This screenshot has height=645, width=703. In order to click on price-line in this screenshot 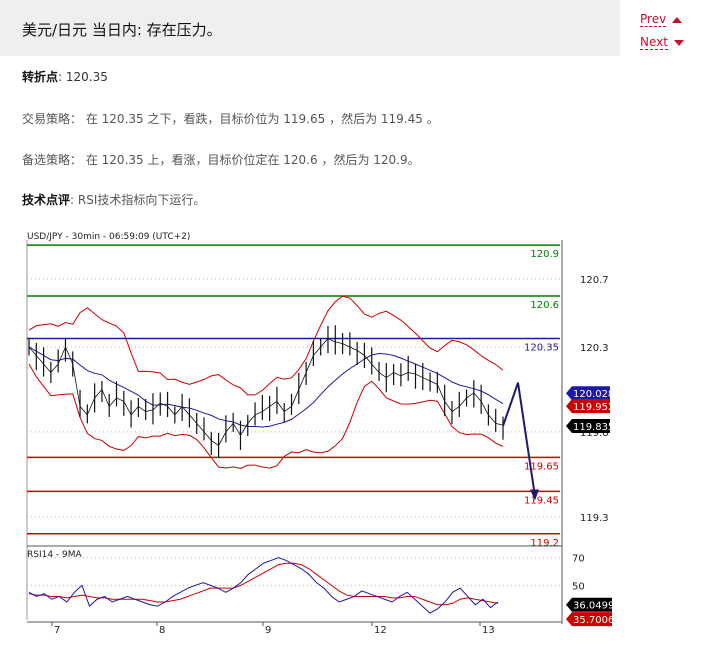, I will do `click(266, 392)`.